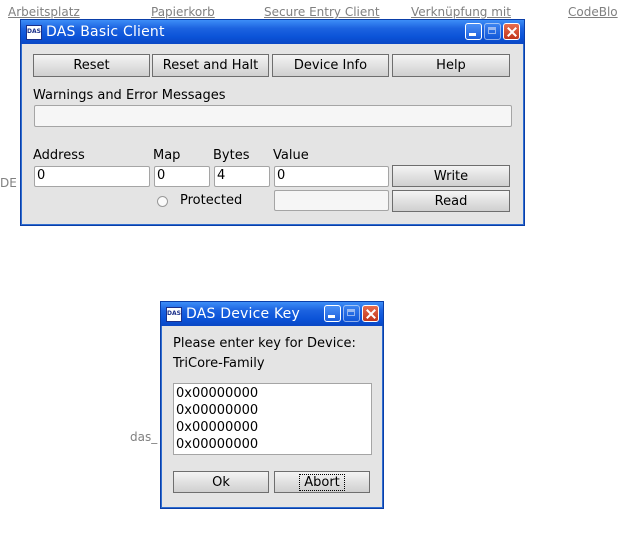  I want to click on reset-button: Reset, so click(91, 65).